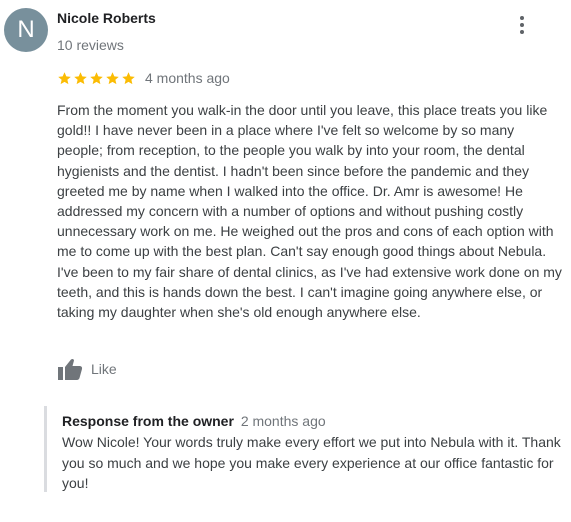 The height and width of the screenshot is (522, 571). I want to click on avatar-letter: N, so click(26, 29).